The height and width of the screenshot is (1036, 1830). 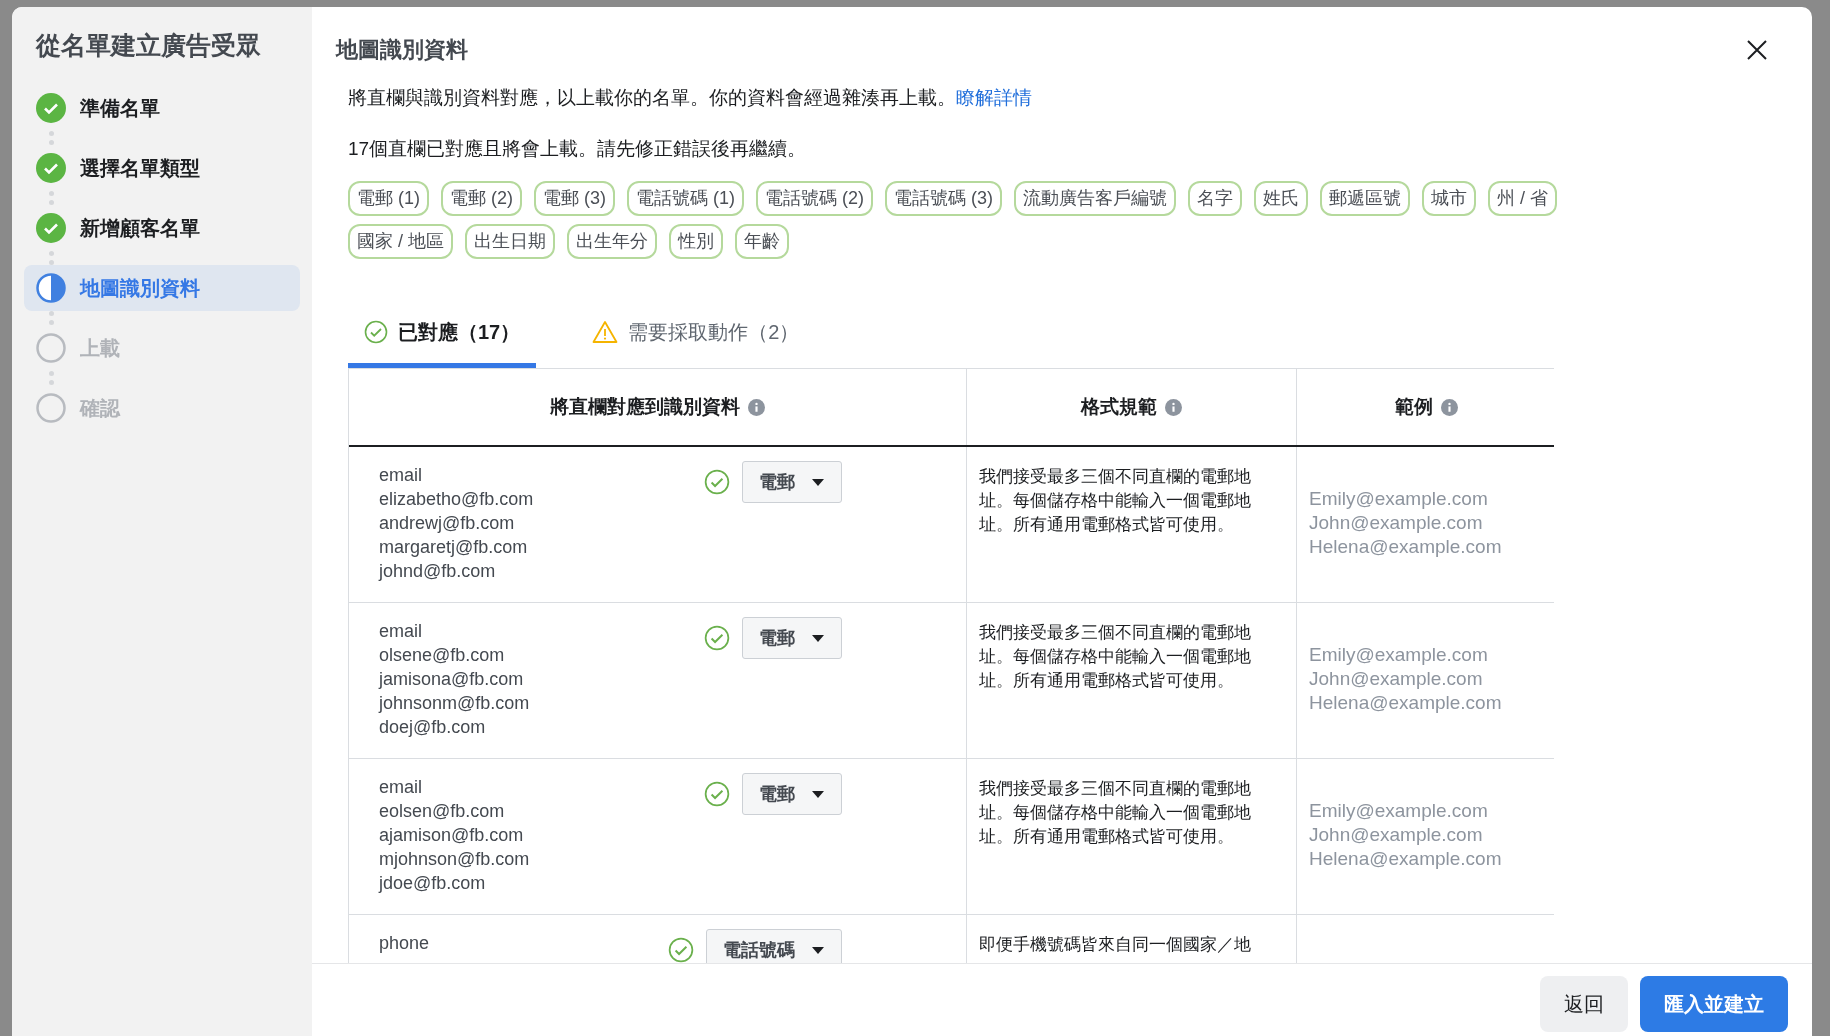 I want to click on step-item: 選擇名單類型, so click(x=162, y=167).